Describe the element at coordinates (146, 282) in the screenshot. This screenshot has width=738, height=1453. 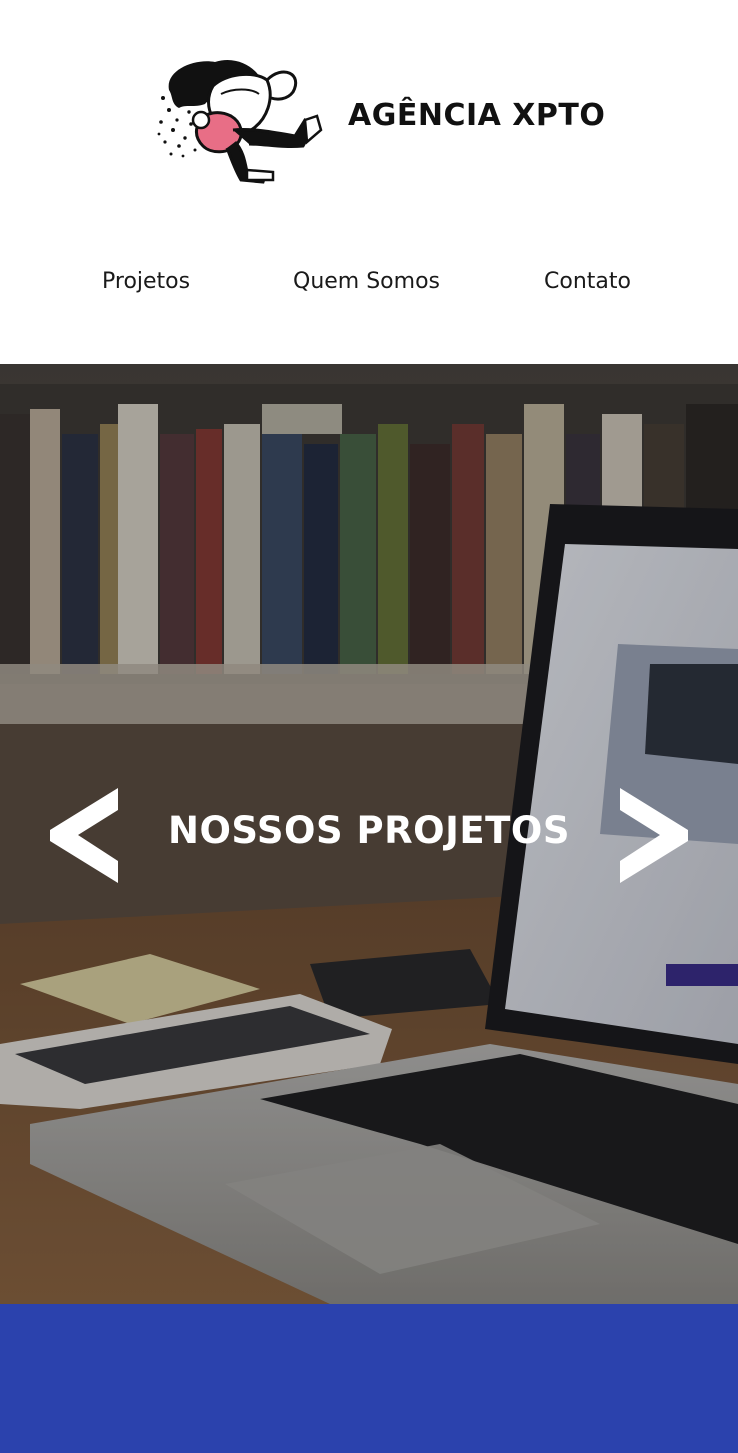
I see `nav-link-projetos: Projetos` at that location.